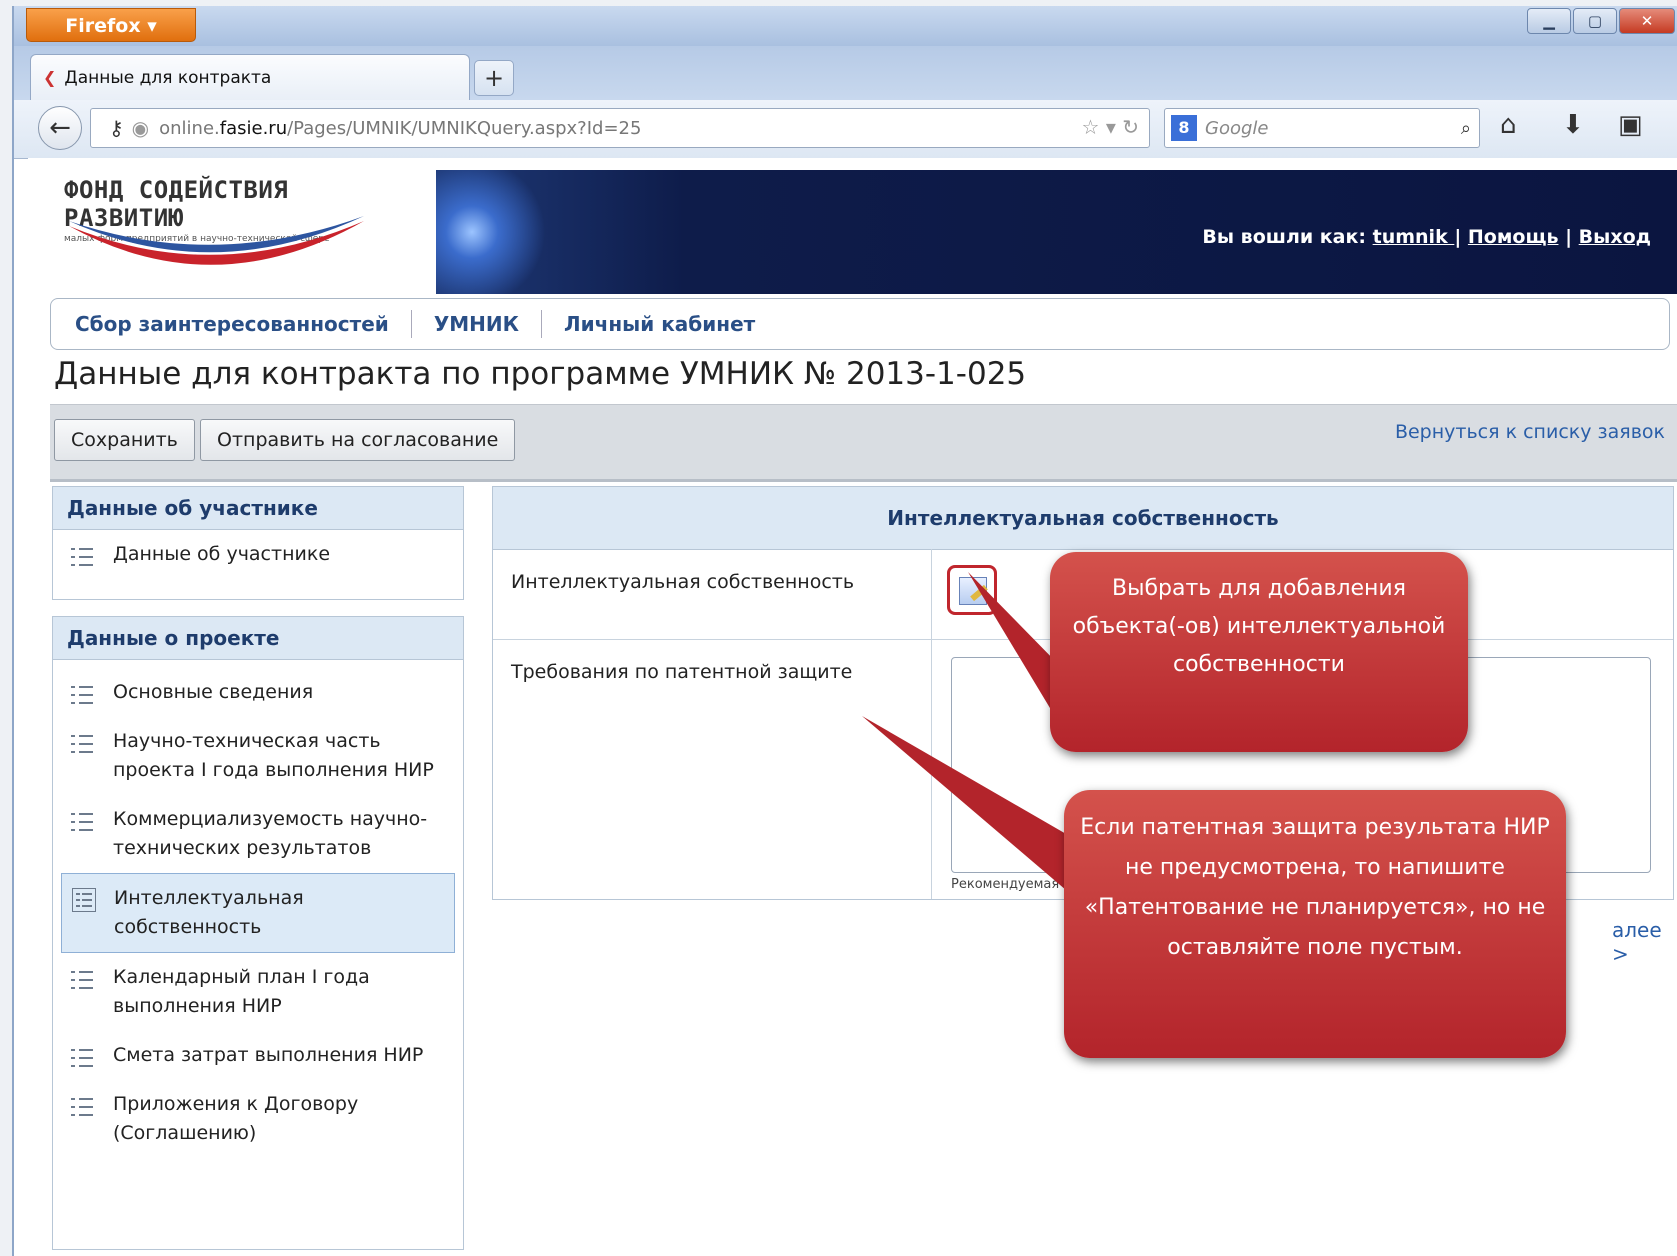 This screenshot has width=1677, height=1256. Describe the element at coordinates (258, 638) in the screenshot. I see `project-section-header: Данные о проекте` at that location.